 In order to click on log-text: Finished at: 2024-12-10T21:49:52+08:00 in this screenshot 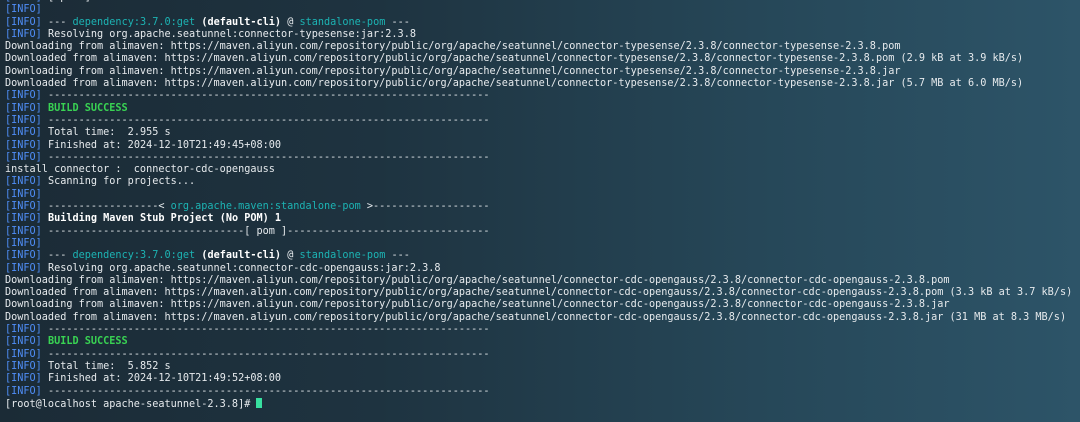, I will do `click(164, 379)`.